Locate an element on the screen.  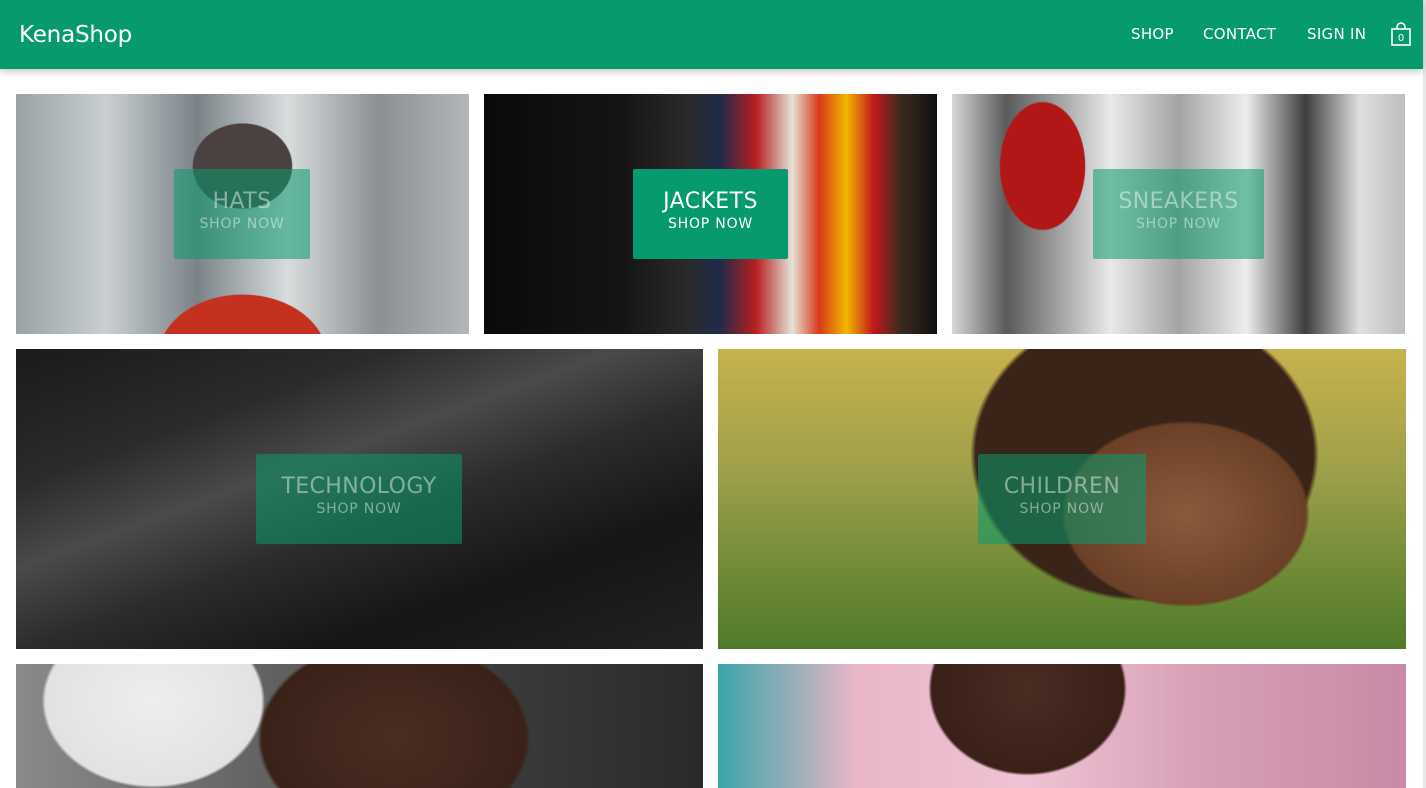
womens-image is located at coordinates (359, 726).